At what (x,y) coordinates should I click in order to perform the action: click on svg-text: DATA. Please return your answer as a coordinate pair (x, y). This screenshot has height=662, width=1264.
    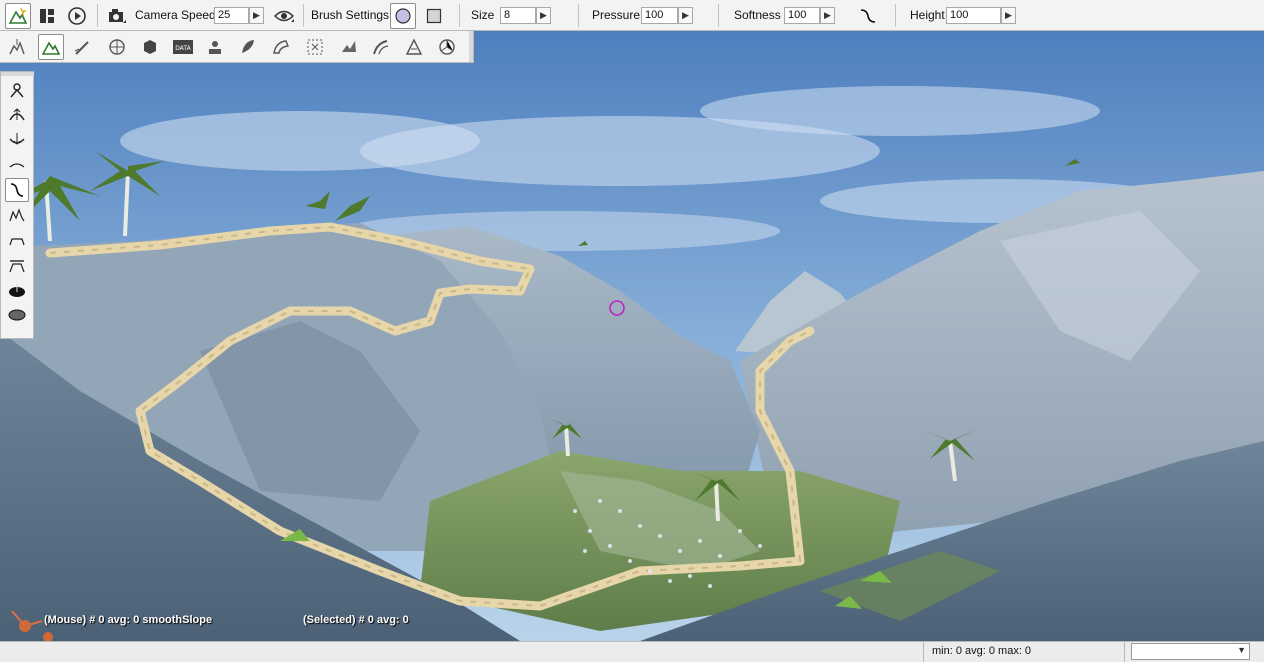
    Looking at the image, I should click on (183, 48).